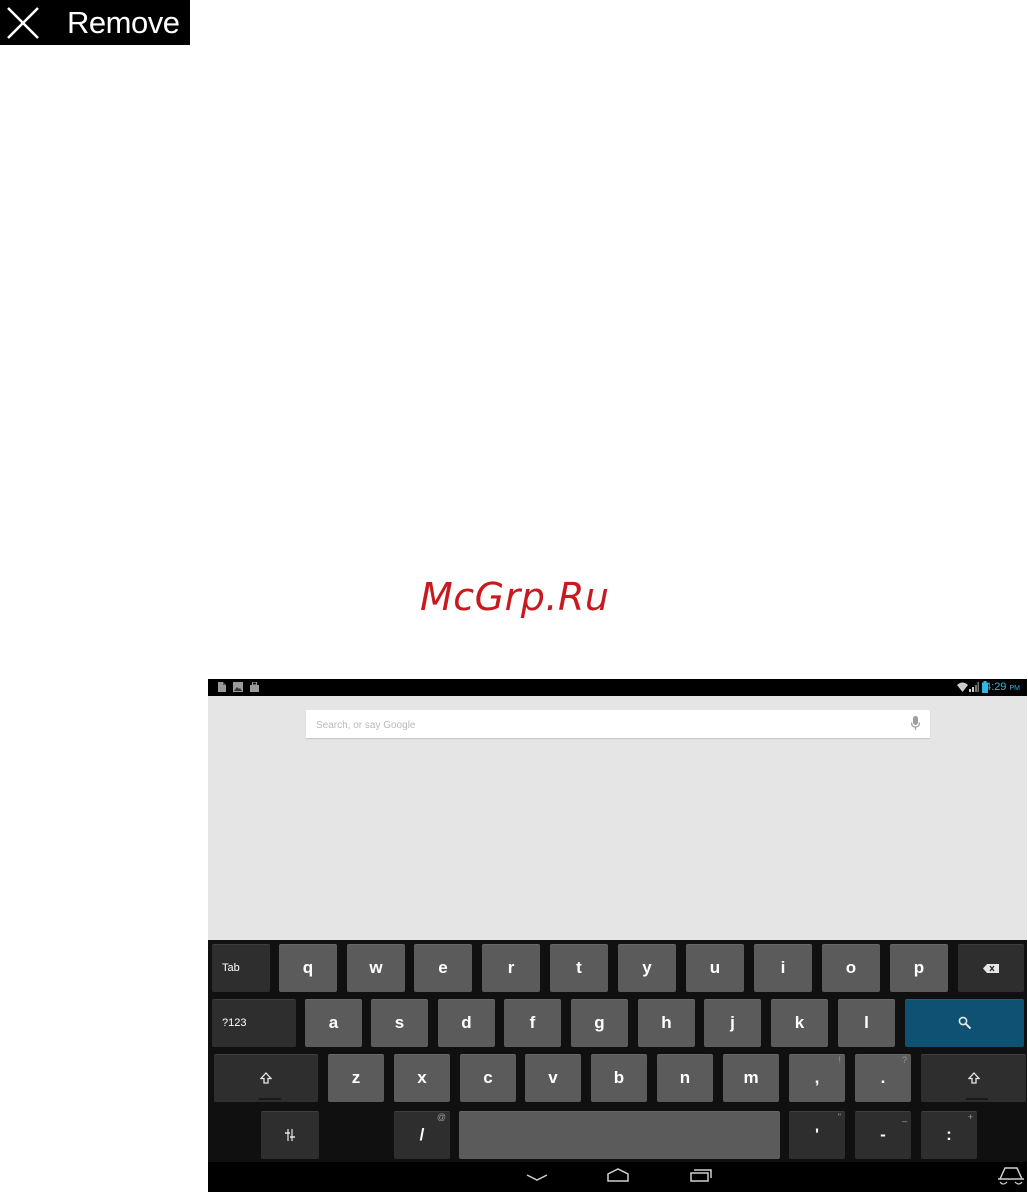  I want to click on key-label: ', so click(817, 1134).